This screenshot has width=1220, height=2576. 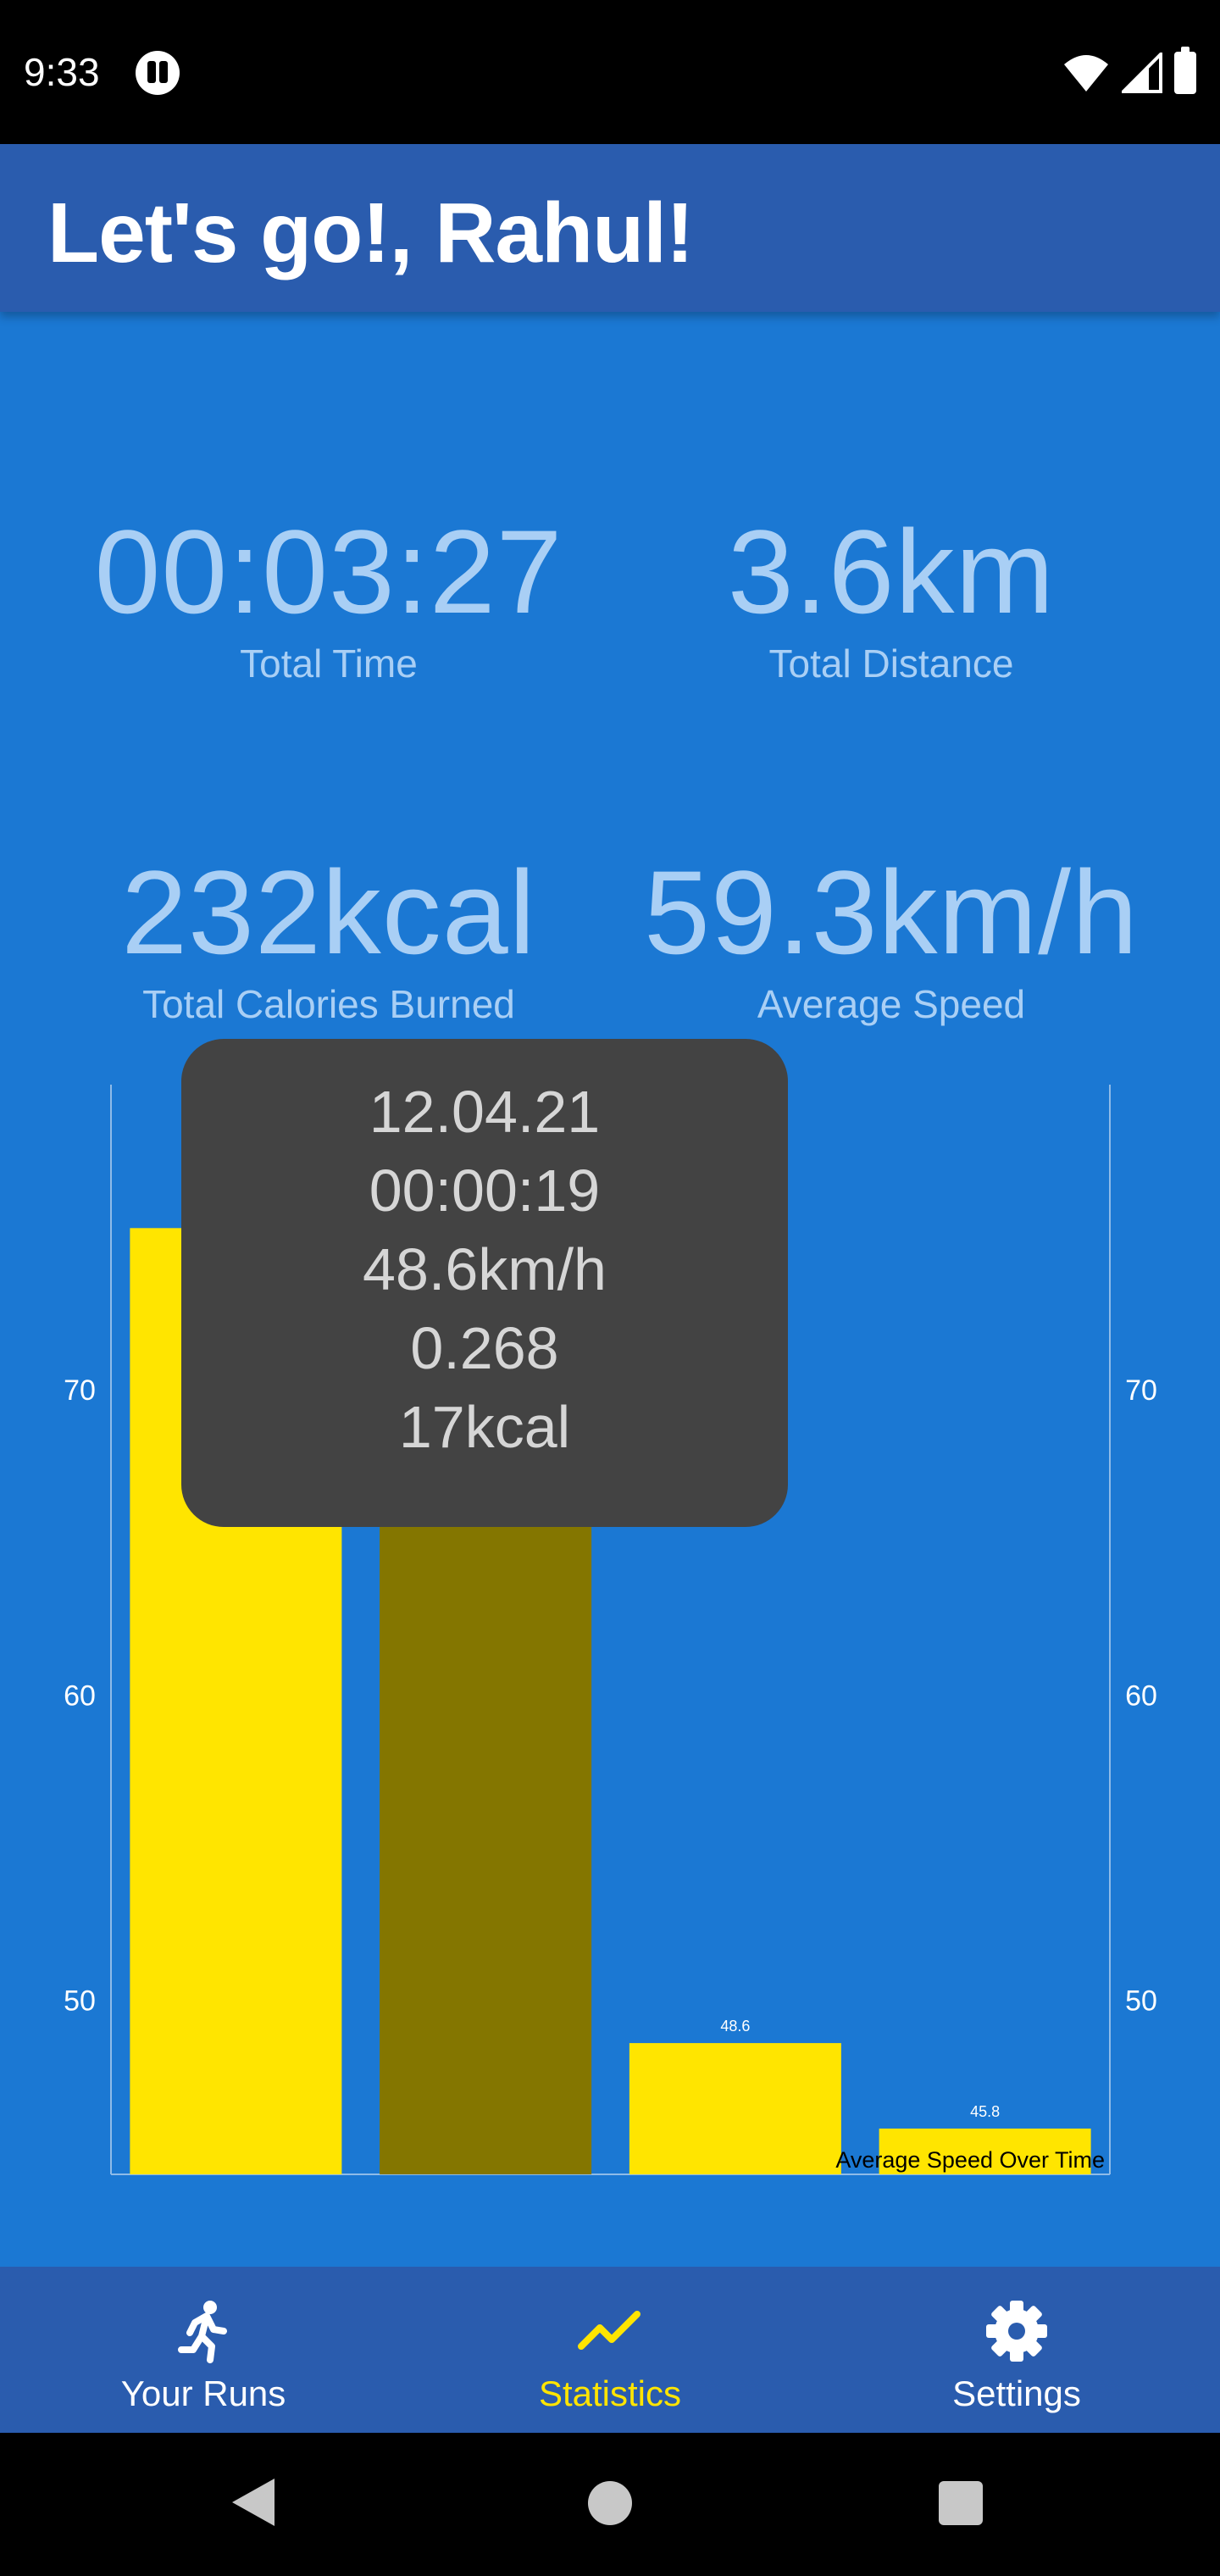 I want to click on y-tick-label-right: 60, so click(x=1141, y=1695).